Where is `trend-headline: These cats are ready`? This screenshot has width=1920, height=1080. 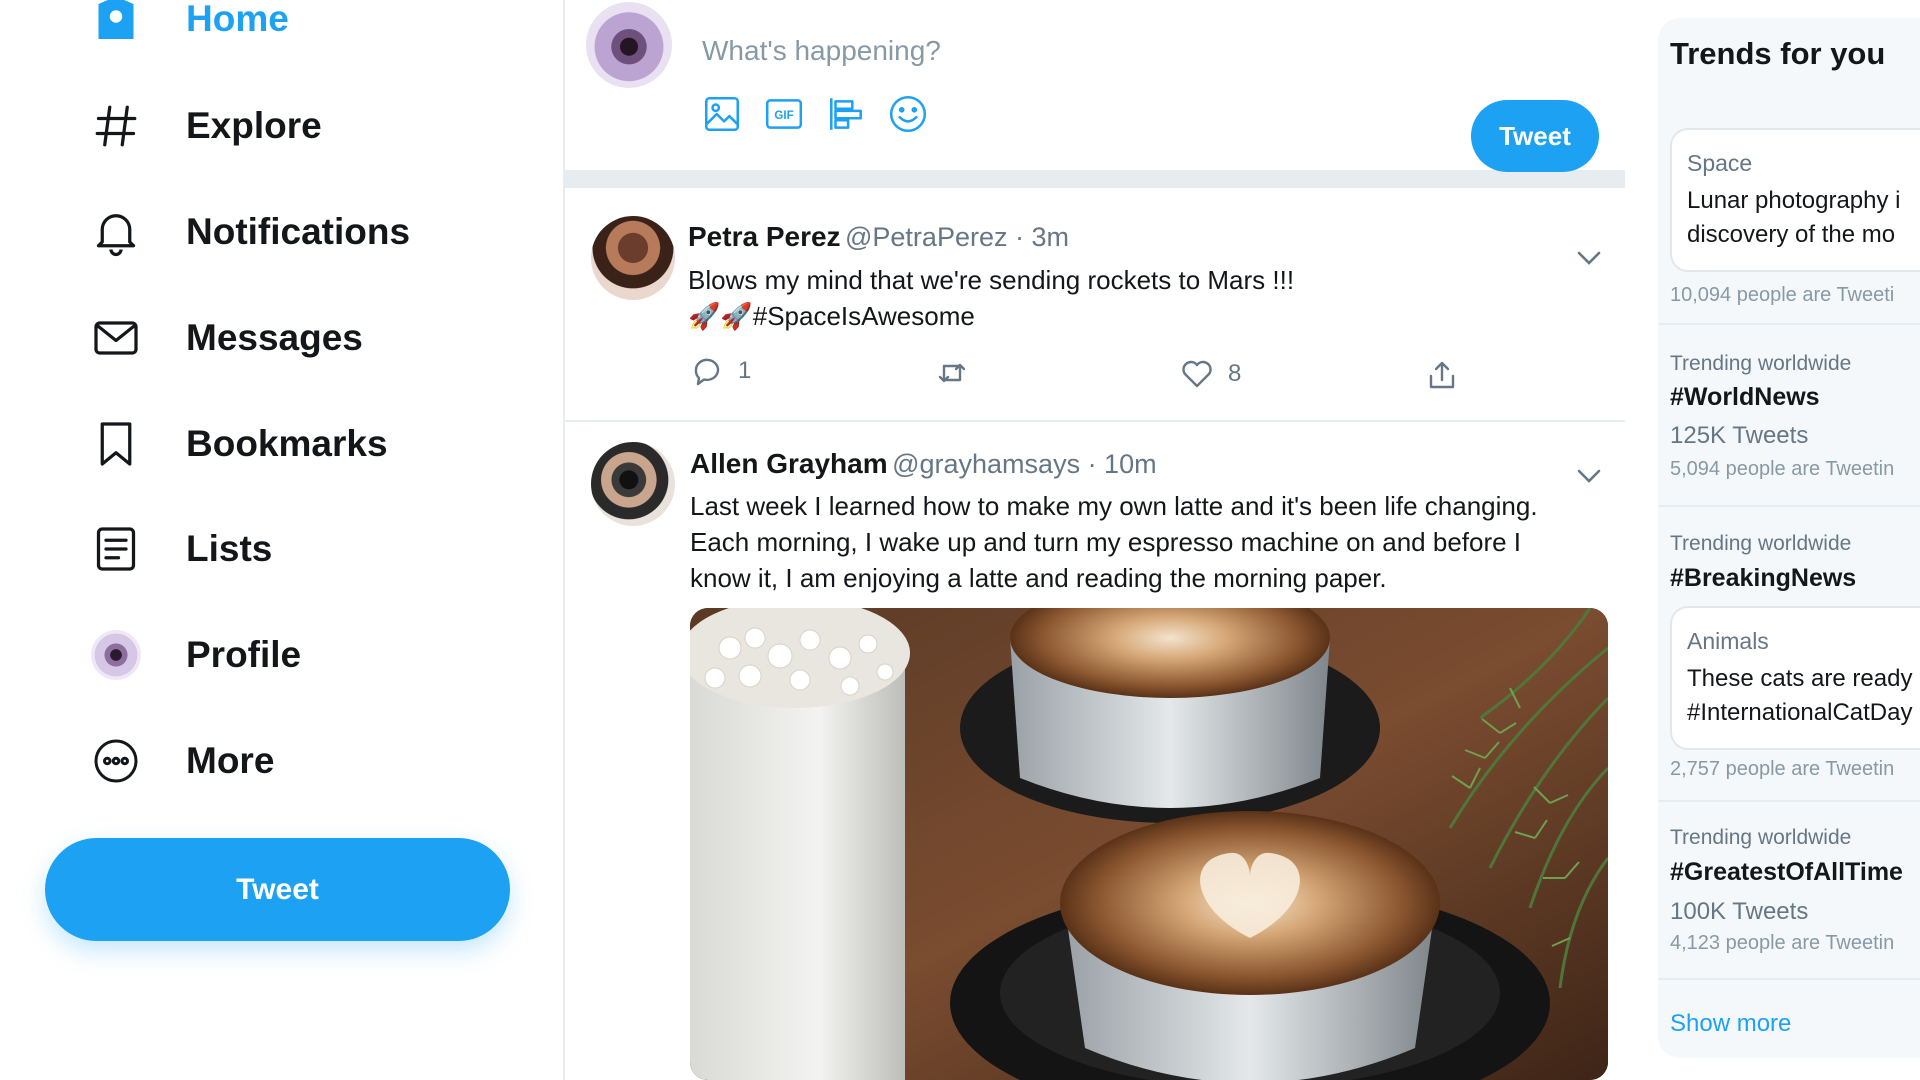
trend-headline: These cats are ready is located at coordinates (1800, 678).